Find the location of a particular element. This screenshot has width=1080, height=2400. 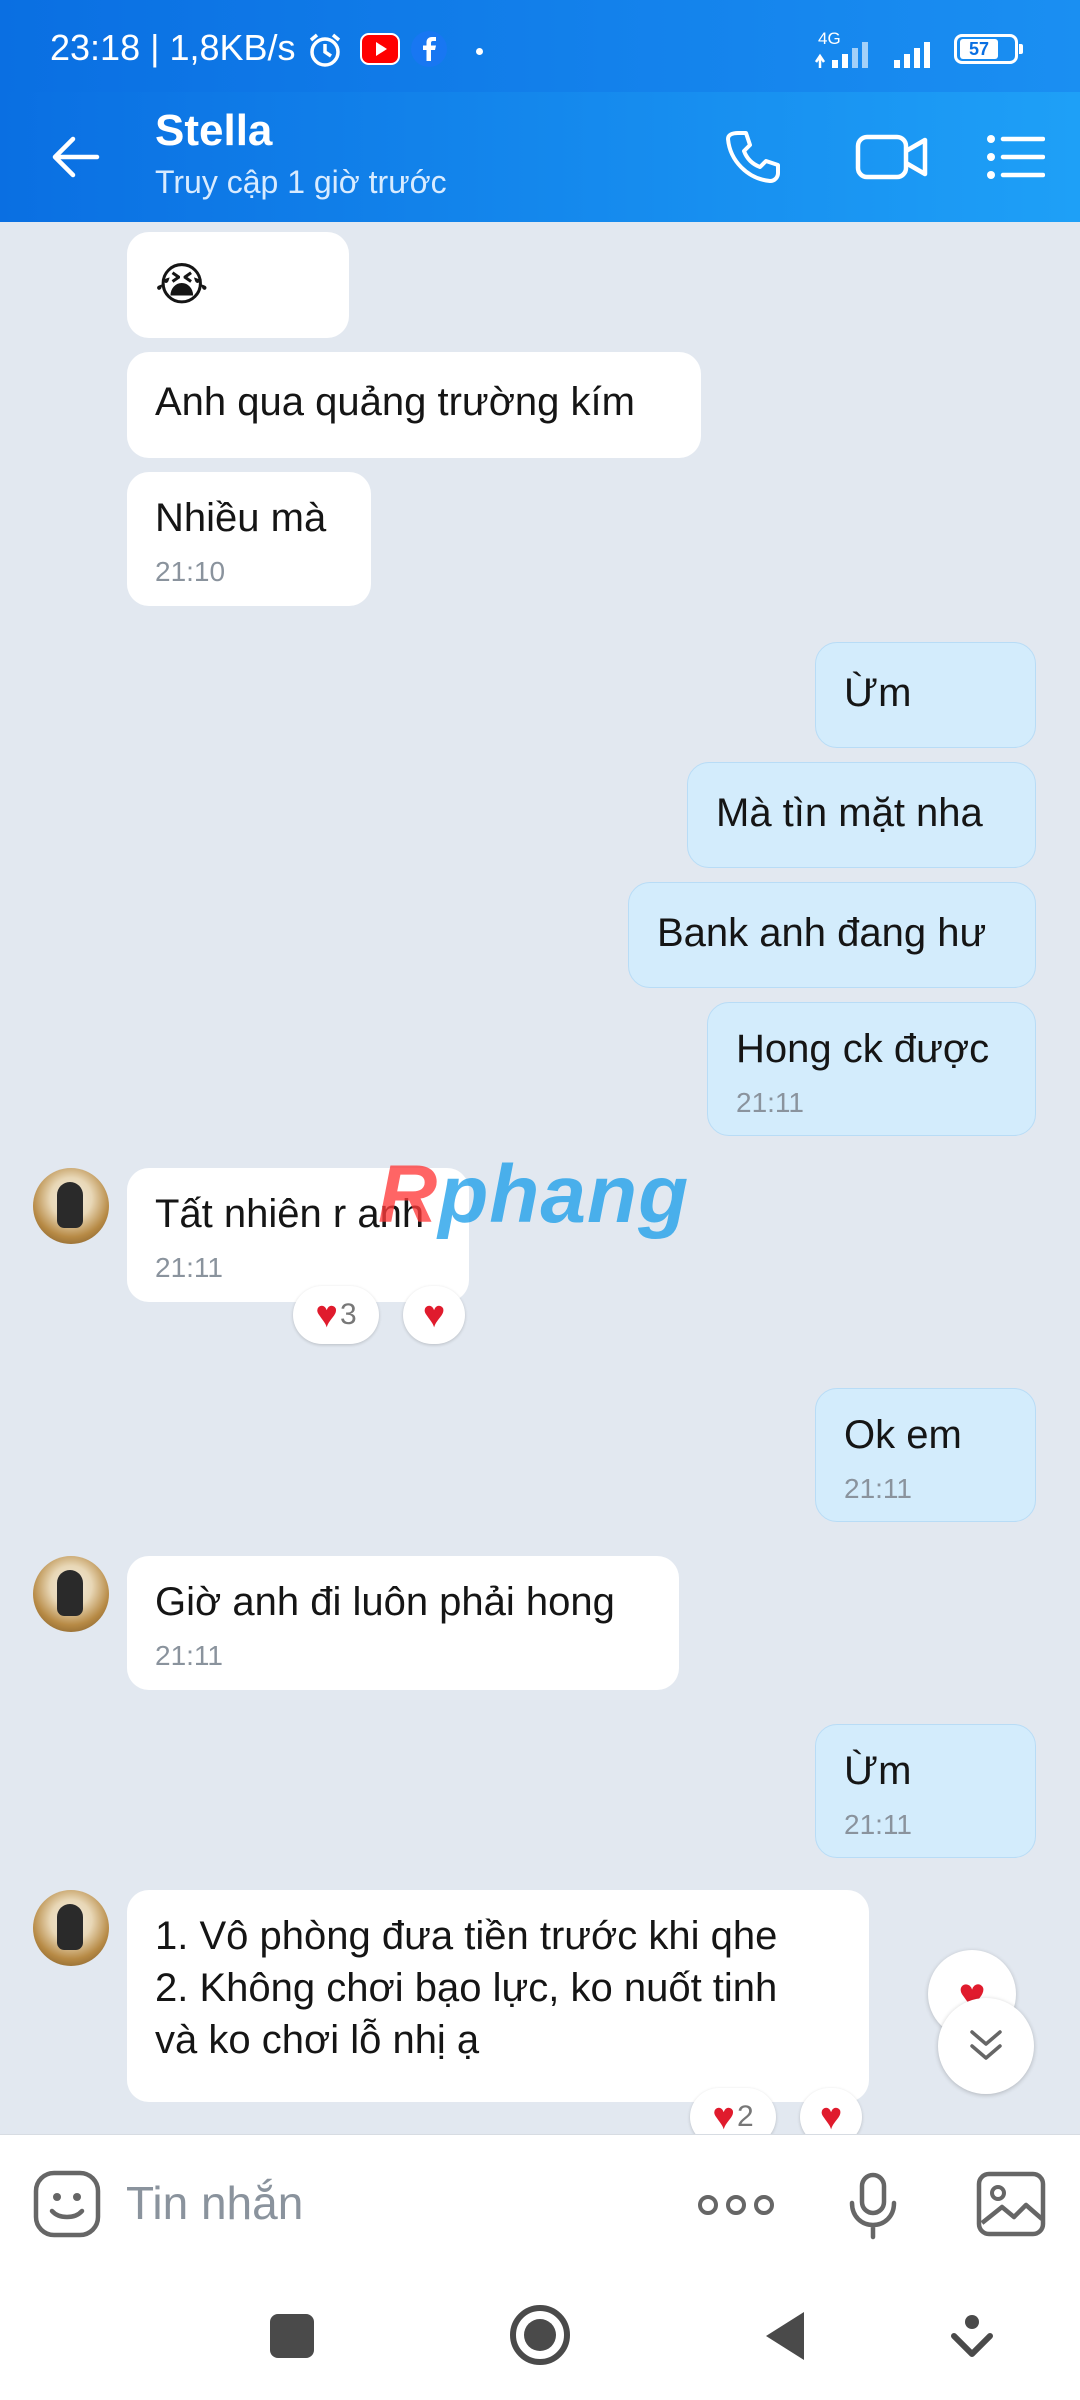

message-text: Nhiều mà is located at coordinates (241, 518).